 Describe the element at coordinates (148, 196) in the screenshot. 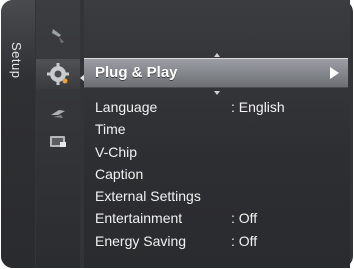

I see `menu-item-label: External Settings` at that location.